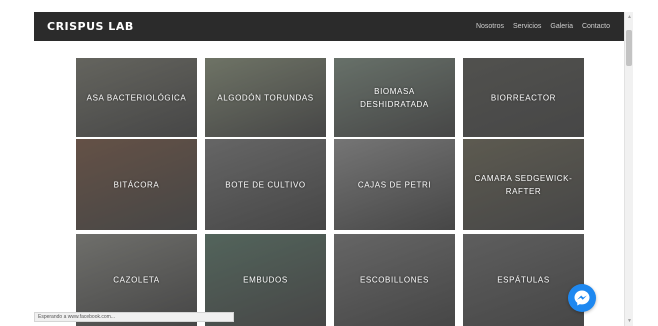  I want to click on window-frame-left, so click(17, 163).